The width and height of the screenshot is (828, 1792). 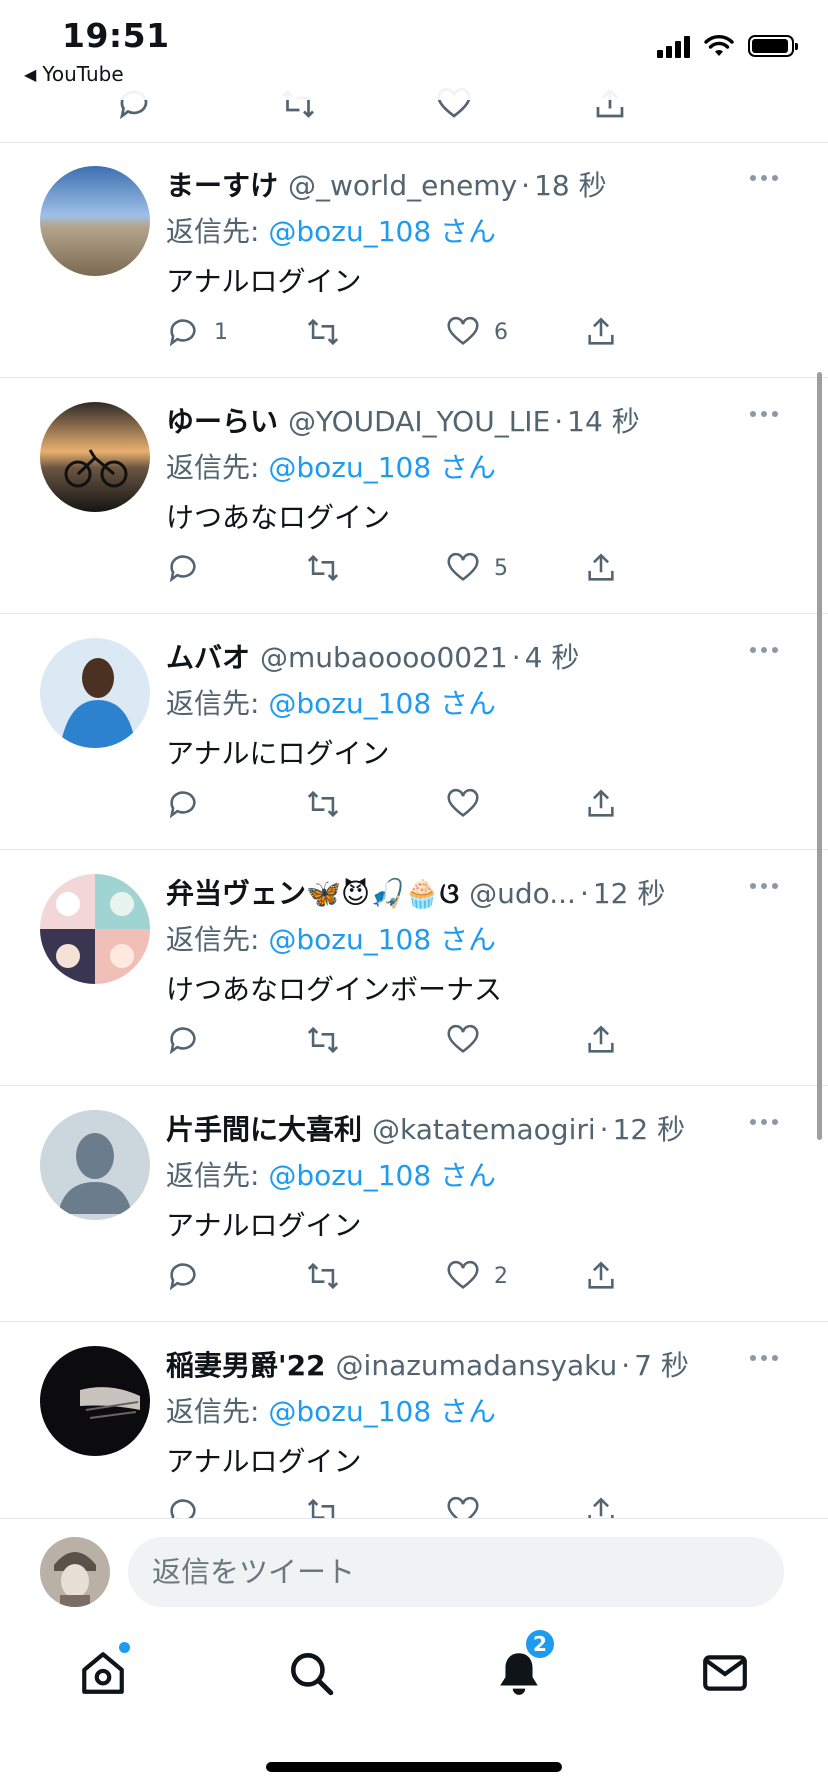 I want to click on search-icon, so click(x=312, y=1674).